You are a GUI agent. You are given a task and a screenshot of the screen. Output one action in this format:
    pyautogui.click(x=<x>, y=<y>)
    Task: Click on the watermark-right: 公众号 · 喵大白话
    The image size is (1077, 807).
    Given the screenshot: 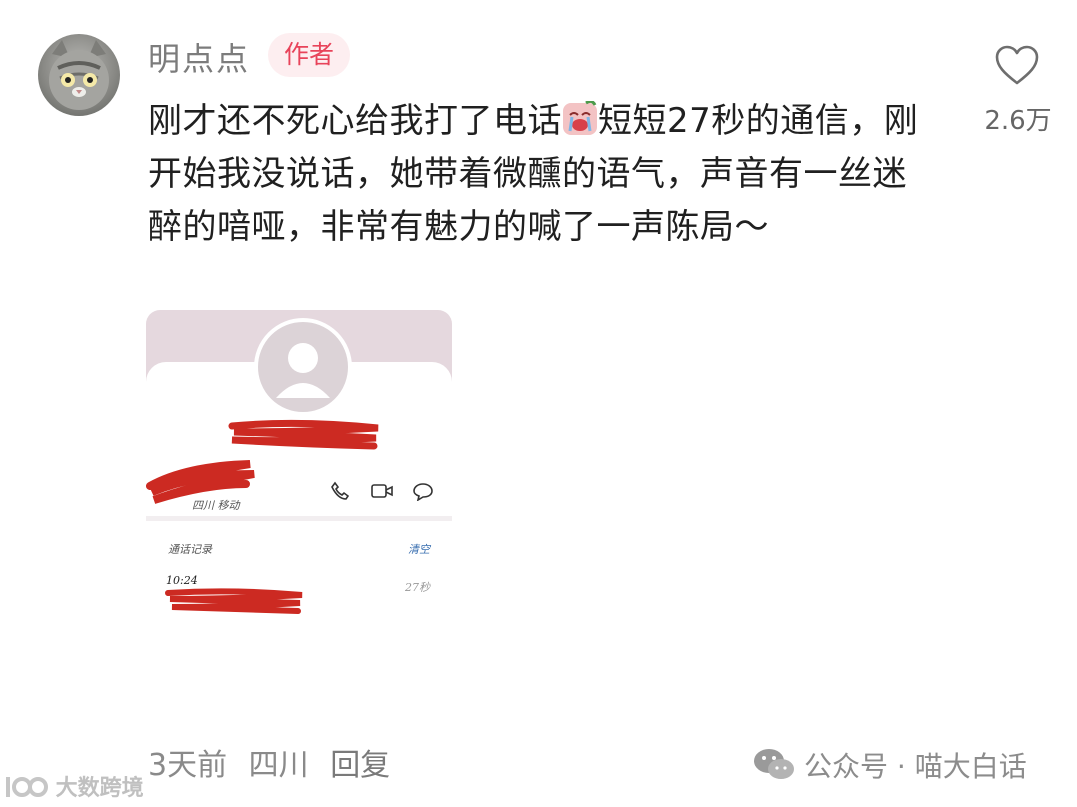 What is the action you would take?
    pyautogui.click(x=889, y=765)
    